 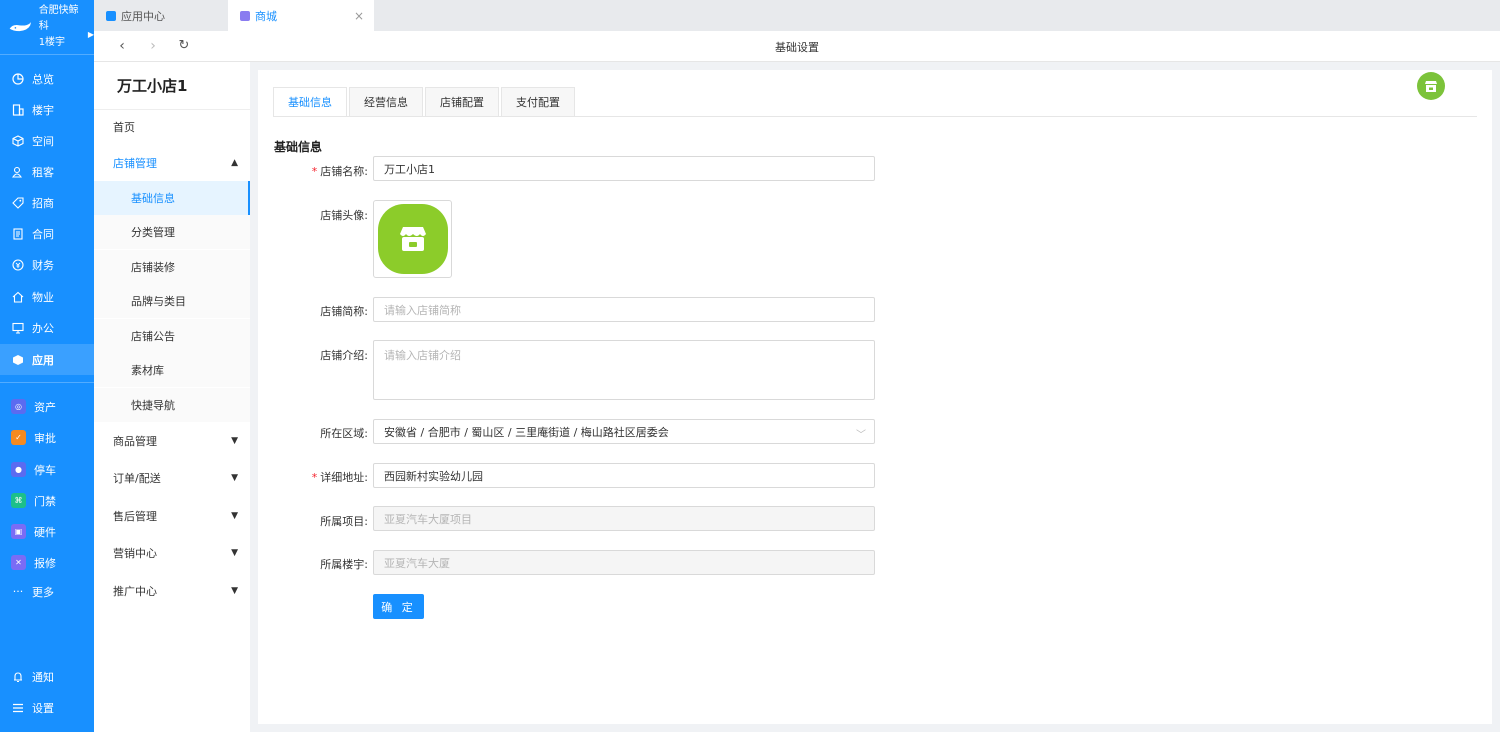 What do you see at coordinates (47, 296) in the screenshot?
I see `rail-item-property: 物业` at bounding box center [47, 296].